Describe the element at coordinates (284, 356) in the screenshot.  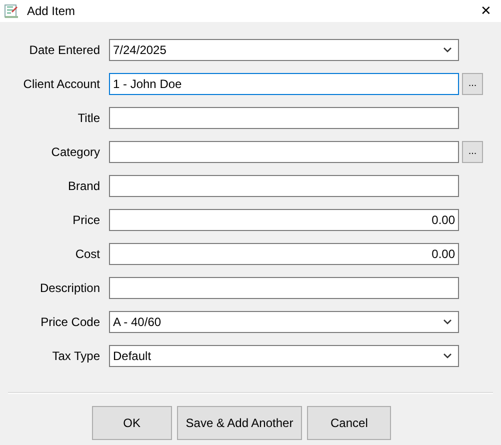
I see `dropdown: Default` at that location.